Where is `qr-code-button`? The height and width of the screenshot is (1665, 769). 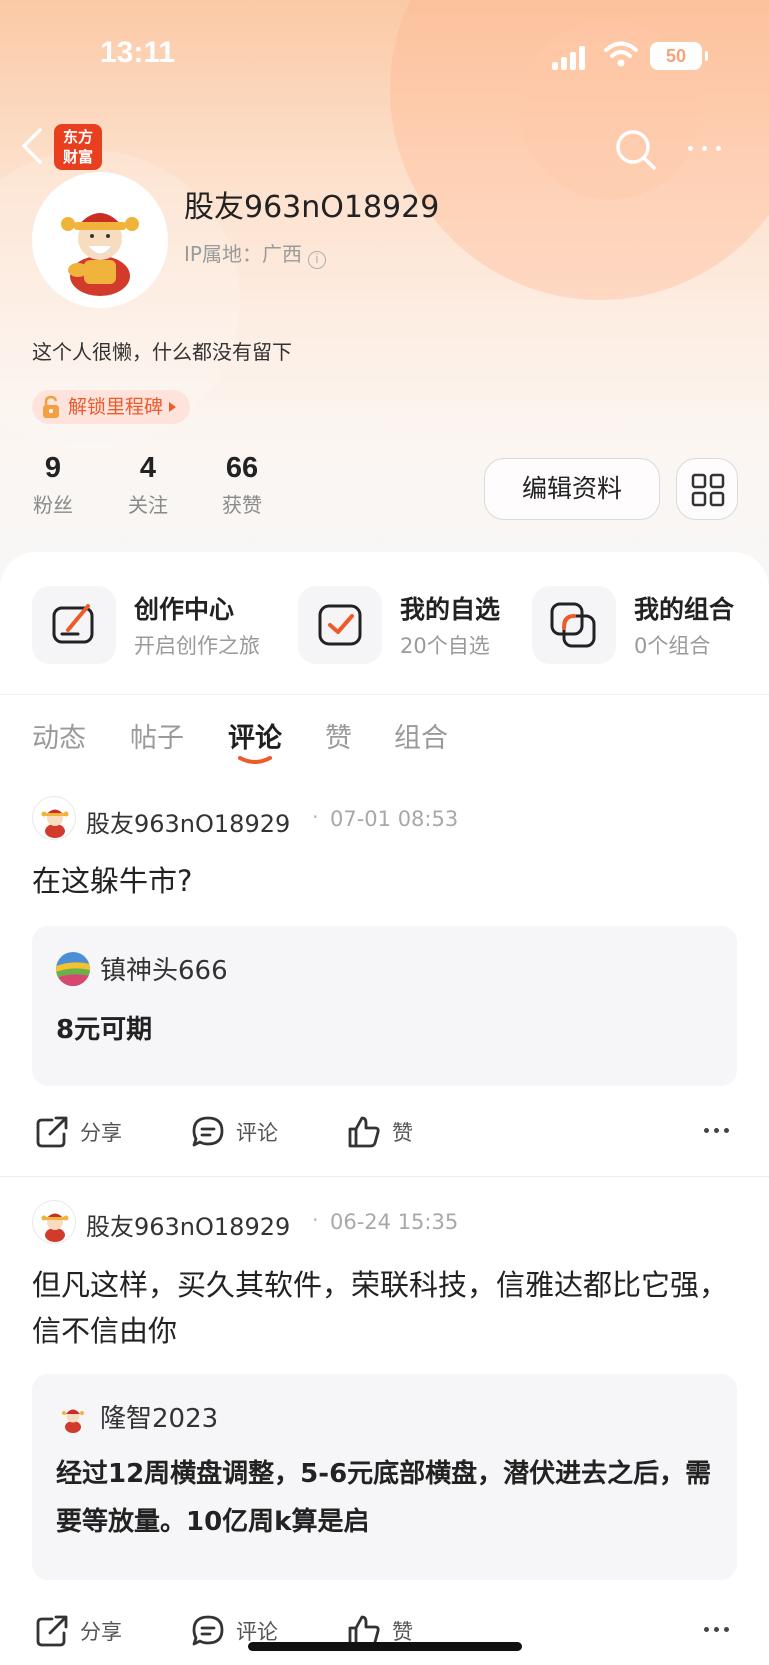
qr-code-button is located at coordinates (707, 489).